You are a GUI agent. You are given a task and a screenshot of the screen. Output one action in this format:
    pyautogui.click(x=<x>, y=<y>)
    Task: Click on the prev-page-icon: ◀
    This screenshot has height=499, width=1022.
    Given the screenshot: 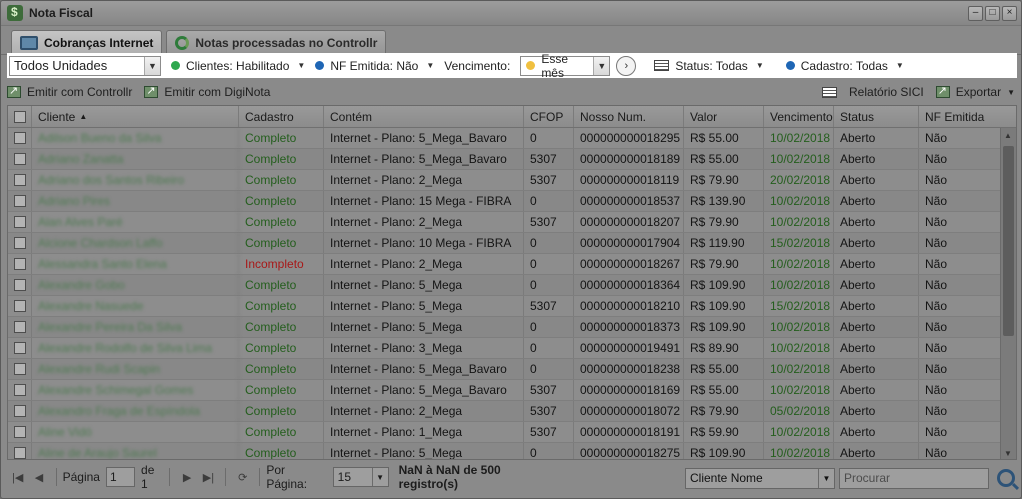 What is the action you would take?
    pyautogui.click(x=38, y=477)
    